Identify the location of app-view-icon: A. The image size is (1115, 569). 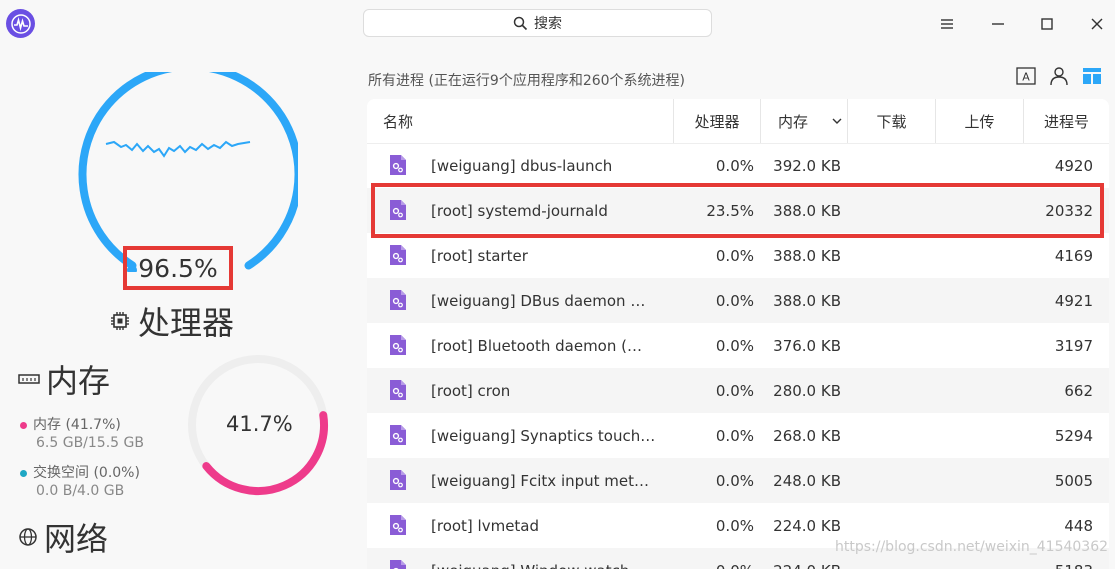
(1026, 76).